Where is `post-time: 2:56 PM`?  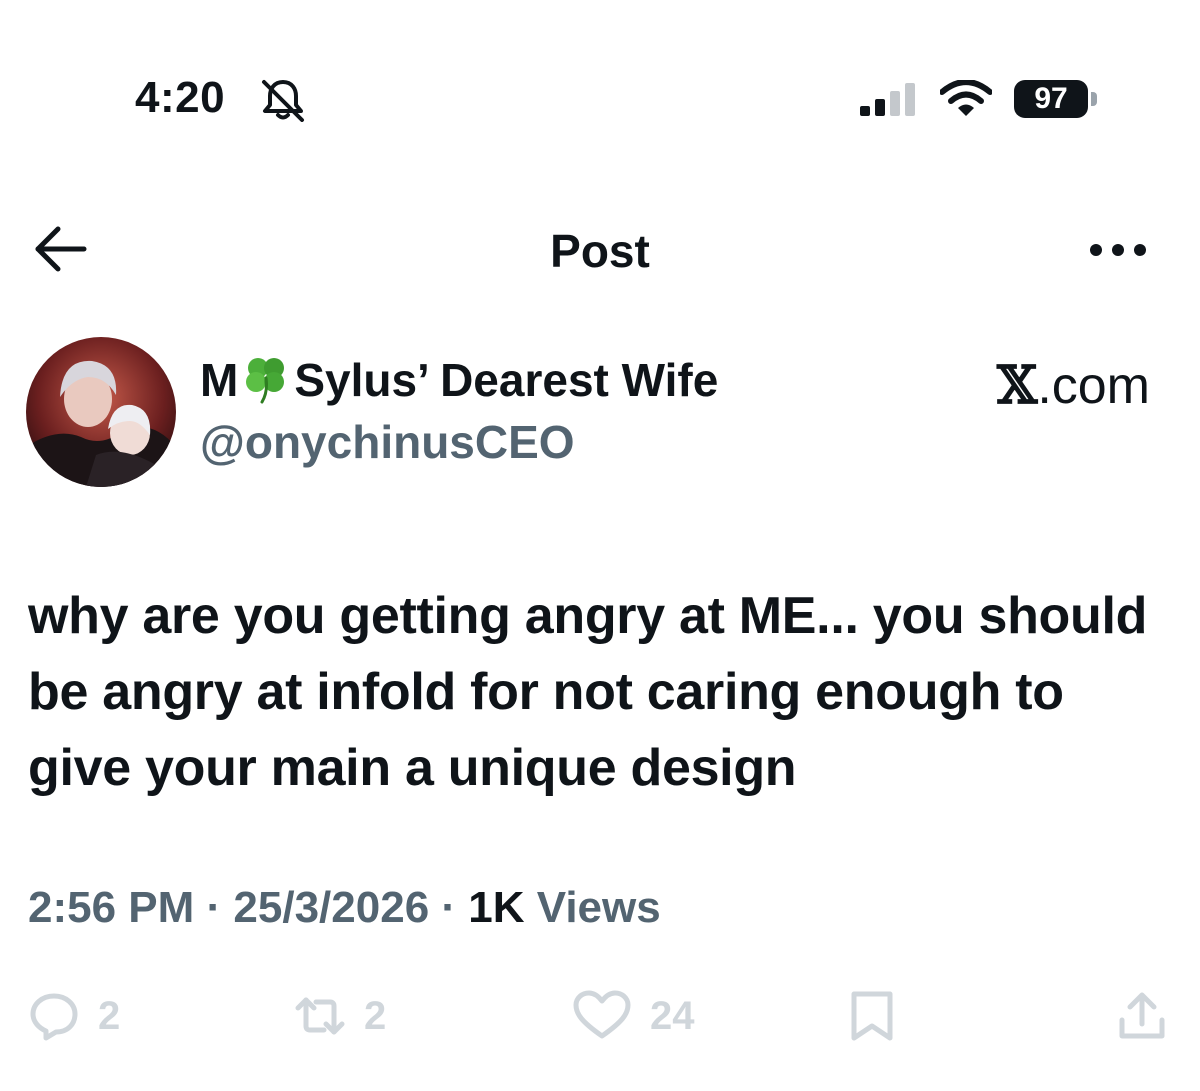 post-time: 2:56 PM is located at coordinates (111, 907).